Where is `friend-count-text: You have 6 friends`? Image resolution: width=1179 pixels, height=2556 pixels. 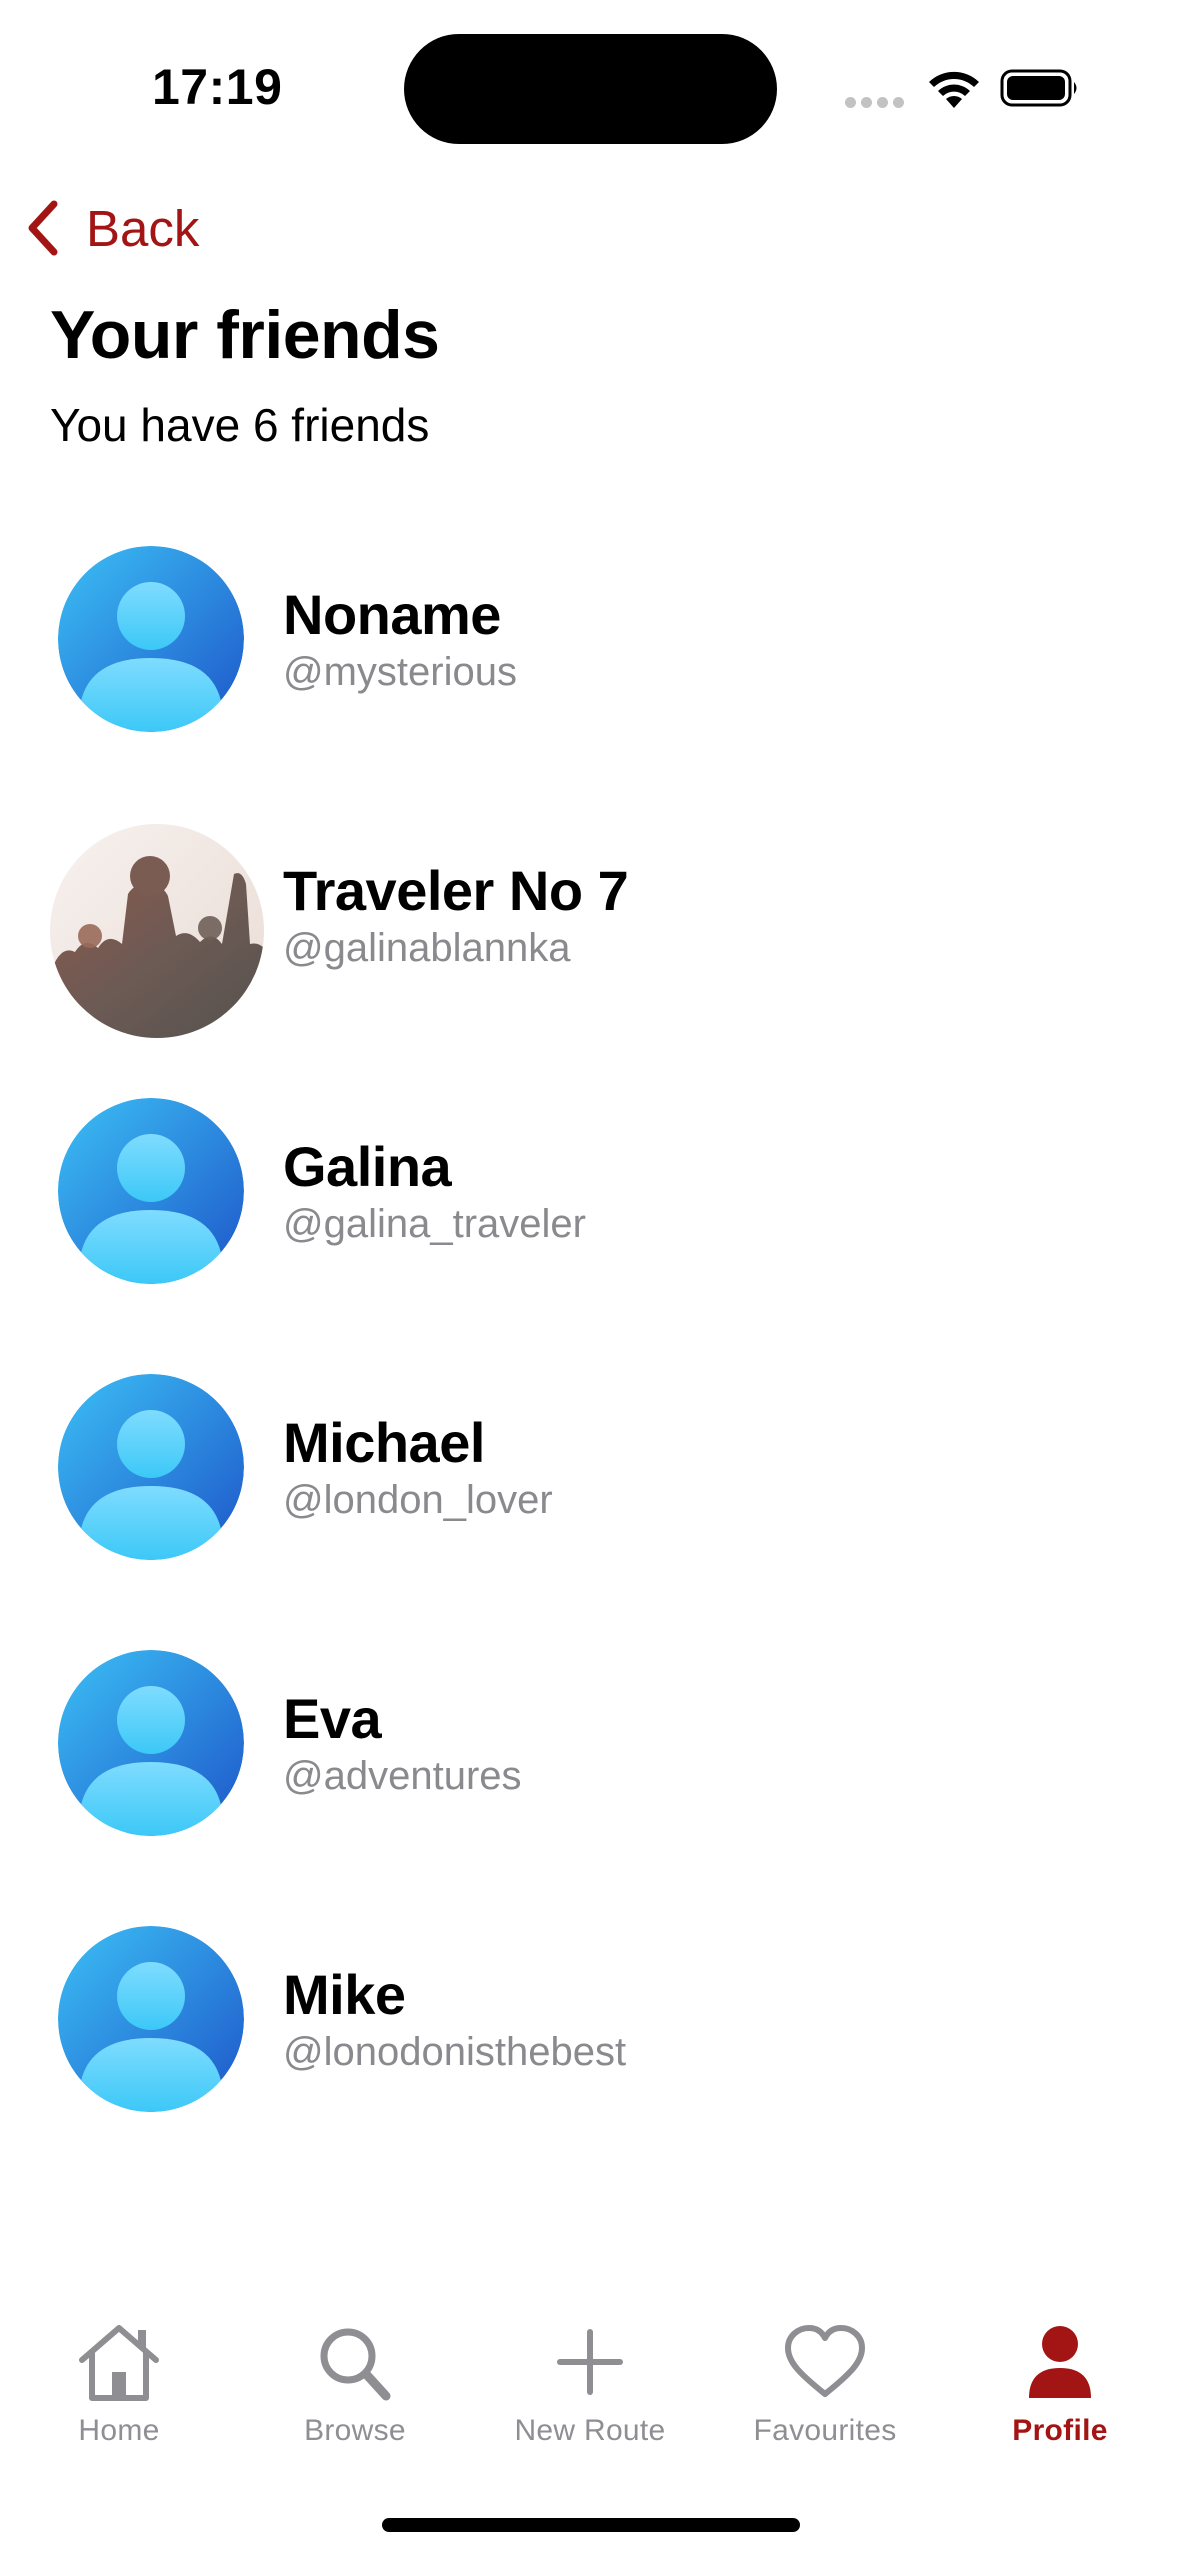 friend-count-text: You have 6 friends is located at coordinates (239, 425).